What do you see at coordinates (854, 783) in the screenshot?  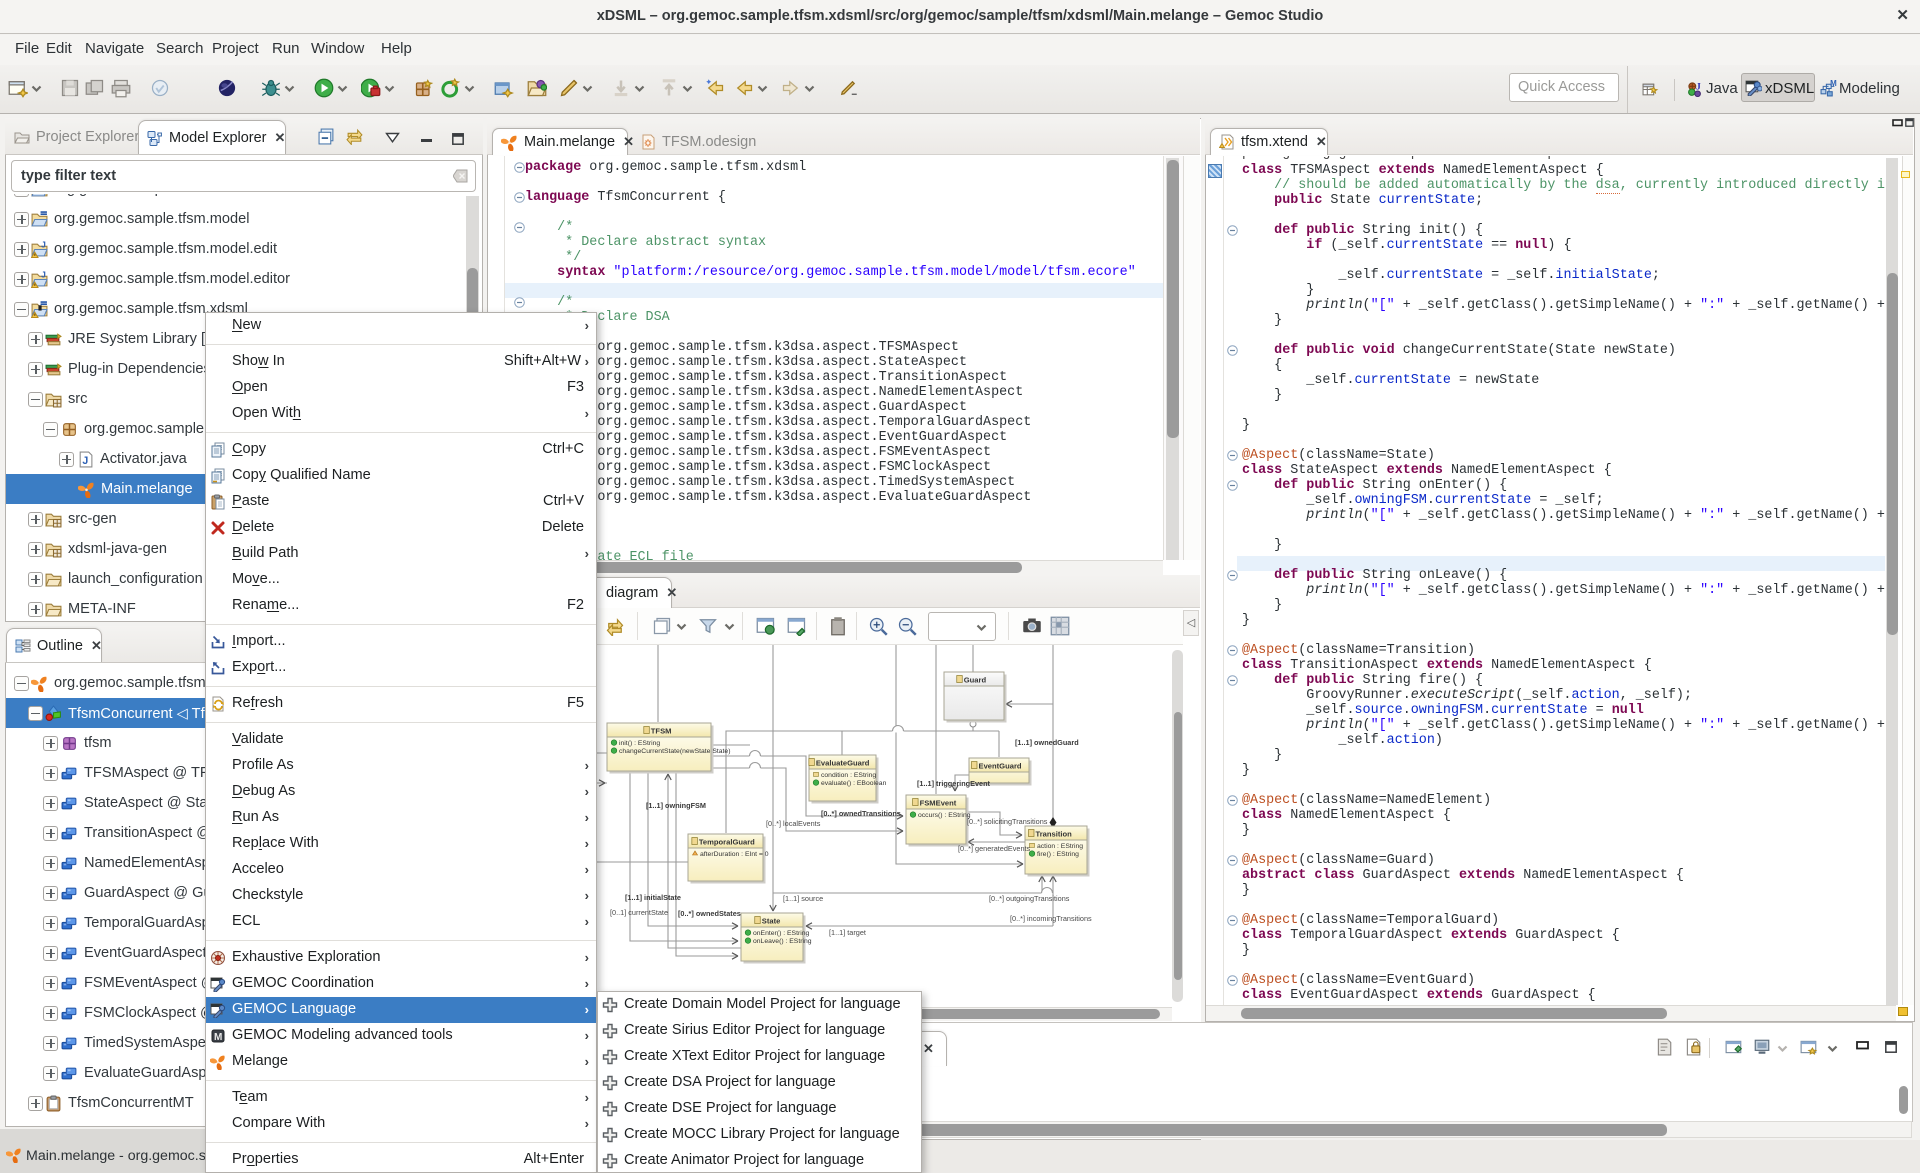 I see `svg-text: evaluate() : EBoolean` at bounding box center [854, 783].